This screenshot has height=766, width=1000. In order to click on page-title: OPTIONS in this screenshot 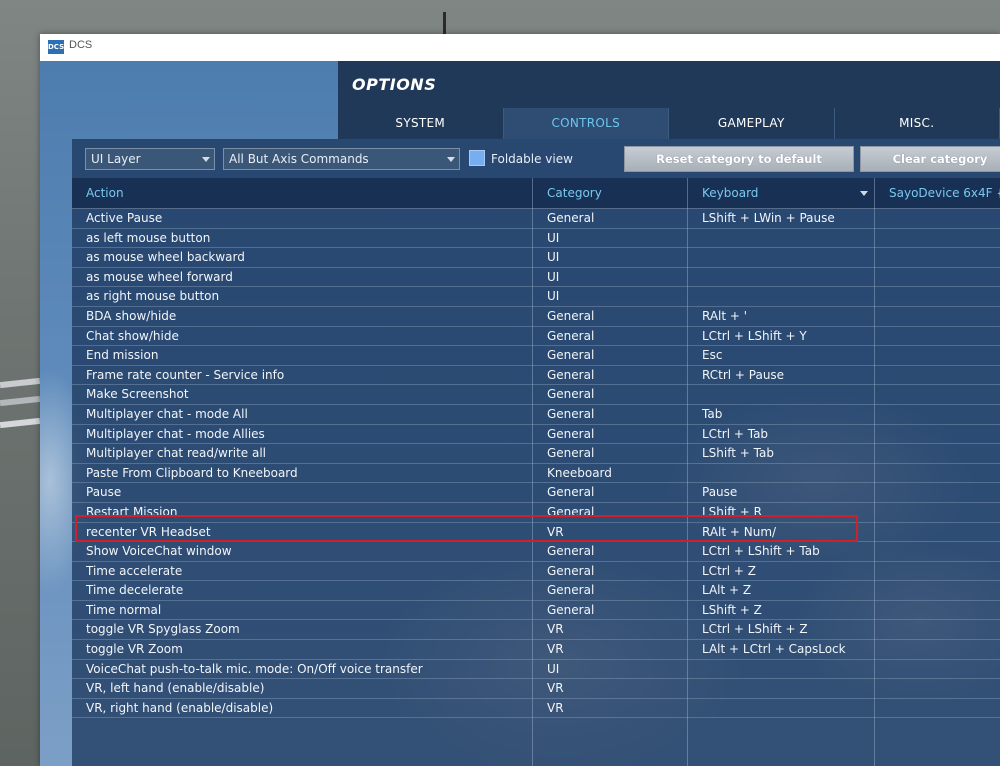, I will do `click(394, 84)`.